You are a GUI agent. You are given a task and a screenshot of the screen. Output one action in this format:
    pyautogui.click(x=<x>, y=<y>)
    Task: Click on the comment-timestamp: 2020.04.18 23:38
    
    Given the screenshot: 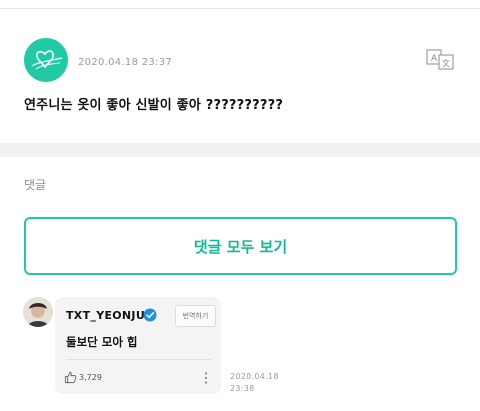 What is the action you would take?
    pyautogui.click(x=260, y=383)
    